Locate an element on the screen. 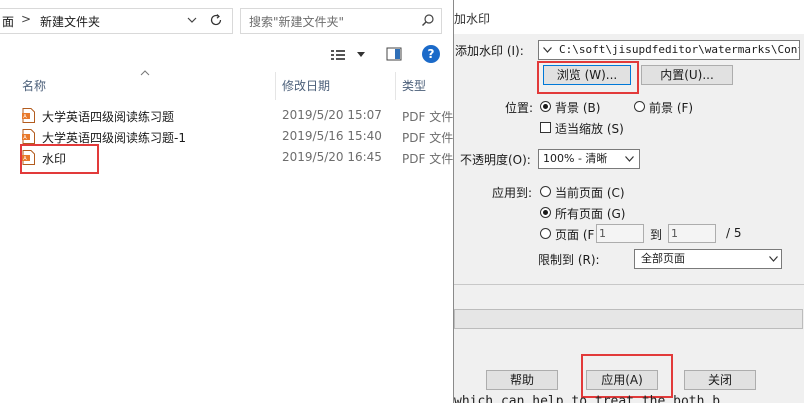 The width and height of the screenshot is (804, 403). file-row: A 水印 2019/5/20 16:45 PDF 文件 is located at coordinates (226, 158).